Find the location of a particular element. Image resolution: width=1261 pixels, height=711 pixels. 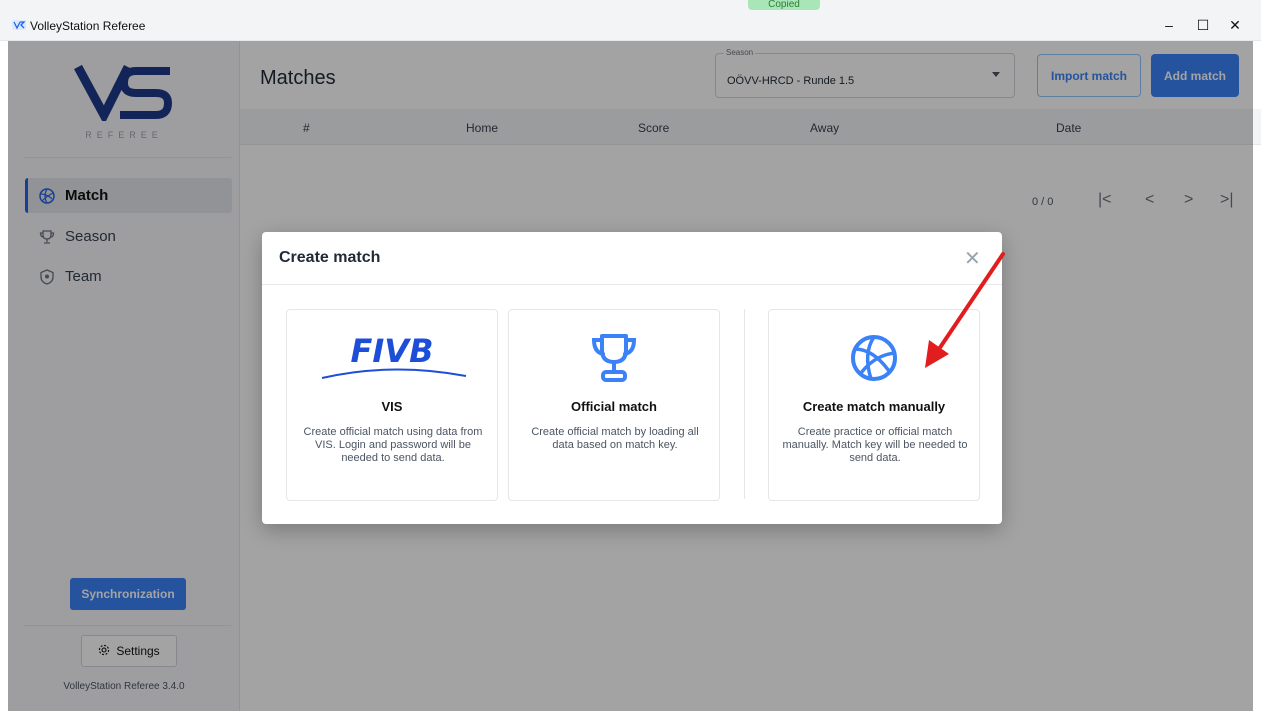

card-title: Create match manually is located at coordinates (874, 406).